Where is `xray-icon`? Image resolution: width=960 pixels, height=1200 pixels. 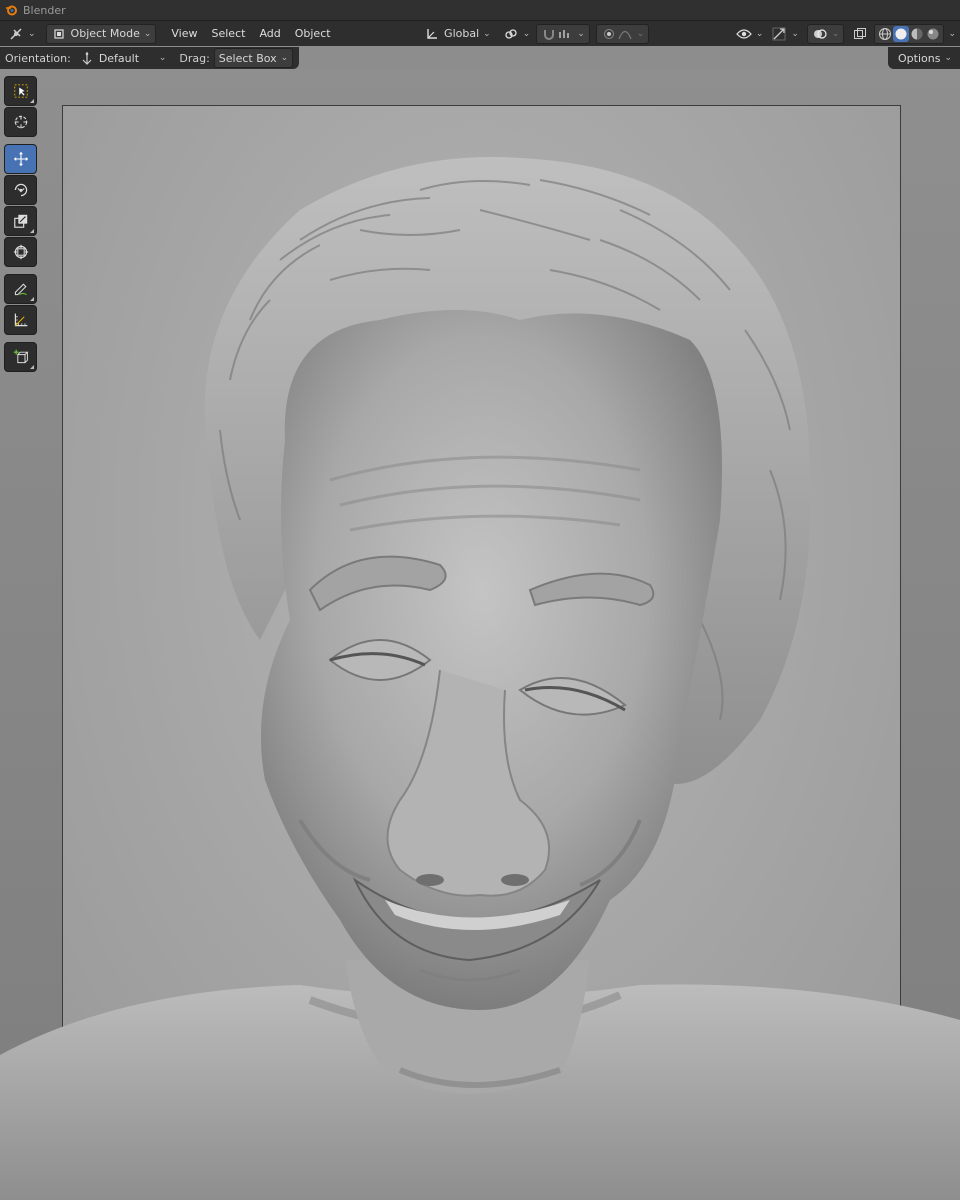
xray-icon is located at coordinates (860, 34).